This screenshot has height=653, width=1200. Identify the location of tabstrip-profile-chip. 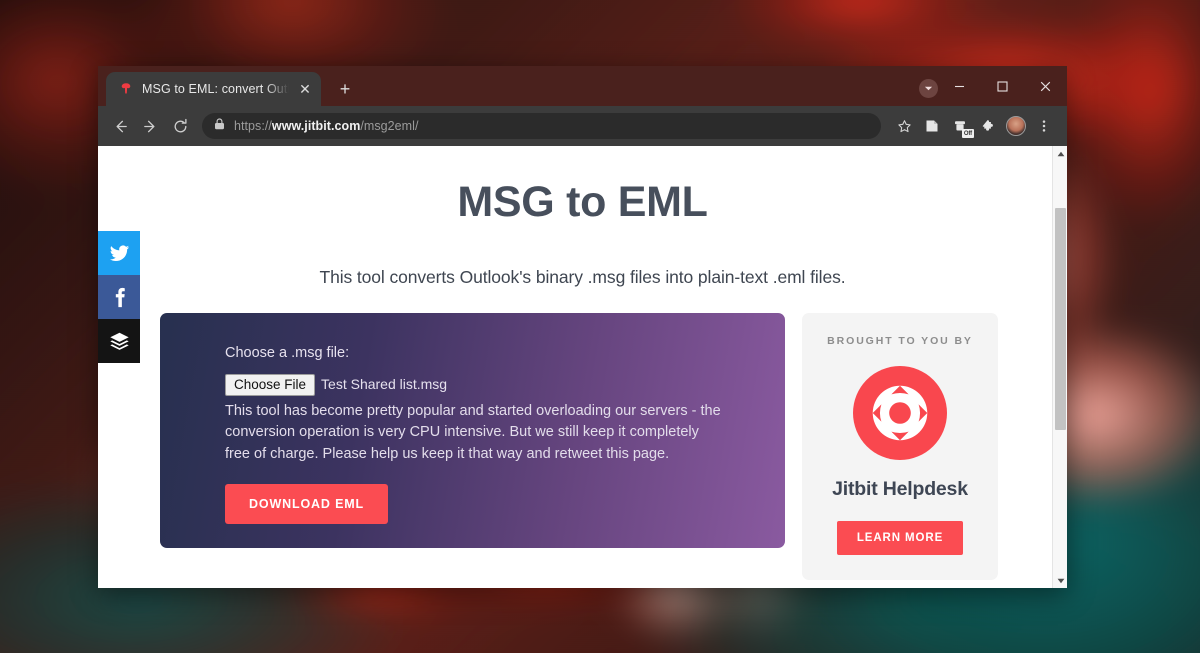
(928, 88).